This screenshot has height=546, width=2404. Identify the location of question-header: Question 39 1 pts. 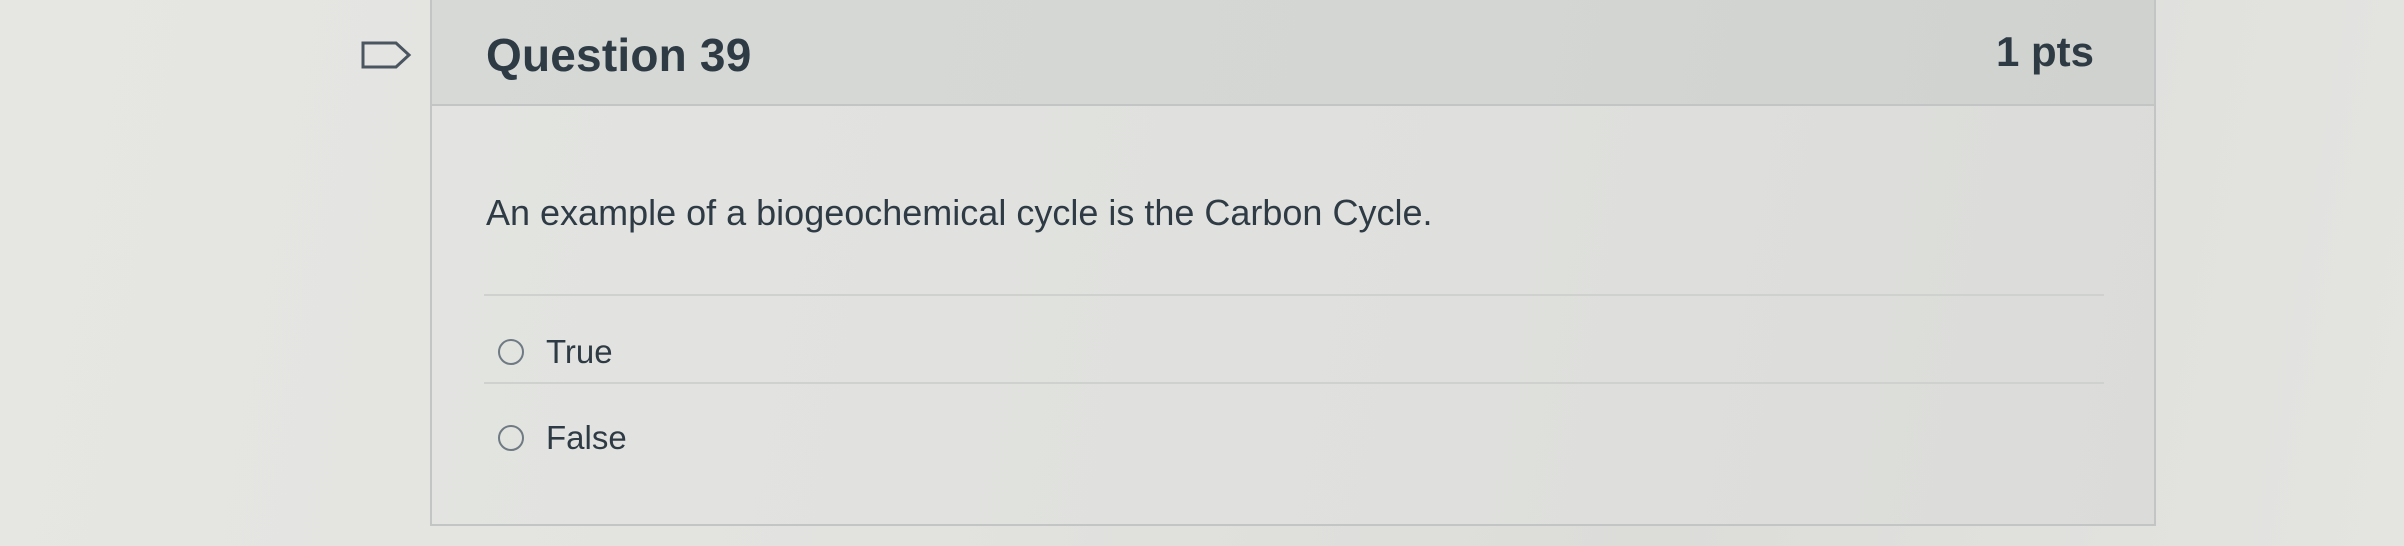
(1293, 53).